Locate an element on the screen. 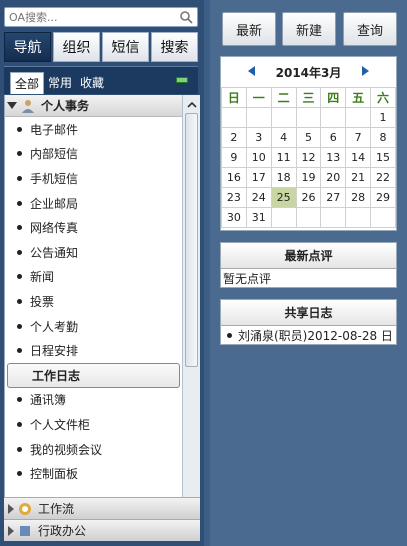 This screenshot has width=407, height=546. nav-item-video-meeting: 我的视频会议 is located at coordinates (93, 449).